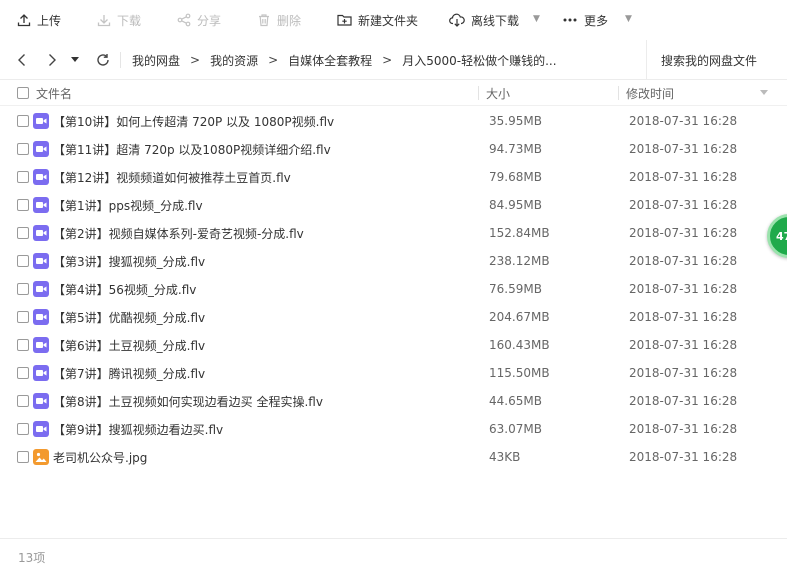 The width and height of the screenshot is (787, 572). I want to click on file-name: 【第12讲】视频频道如何被推荐土豆首页.flv, so click(172, 177).